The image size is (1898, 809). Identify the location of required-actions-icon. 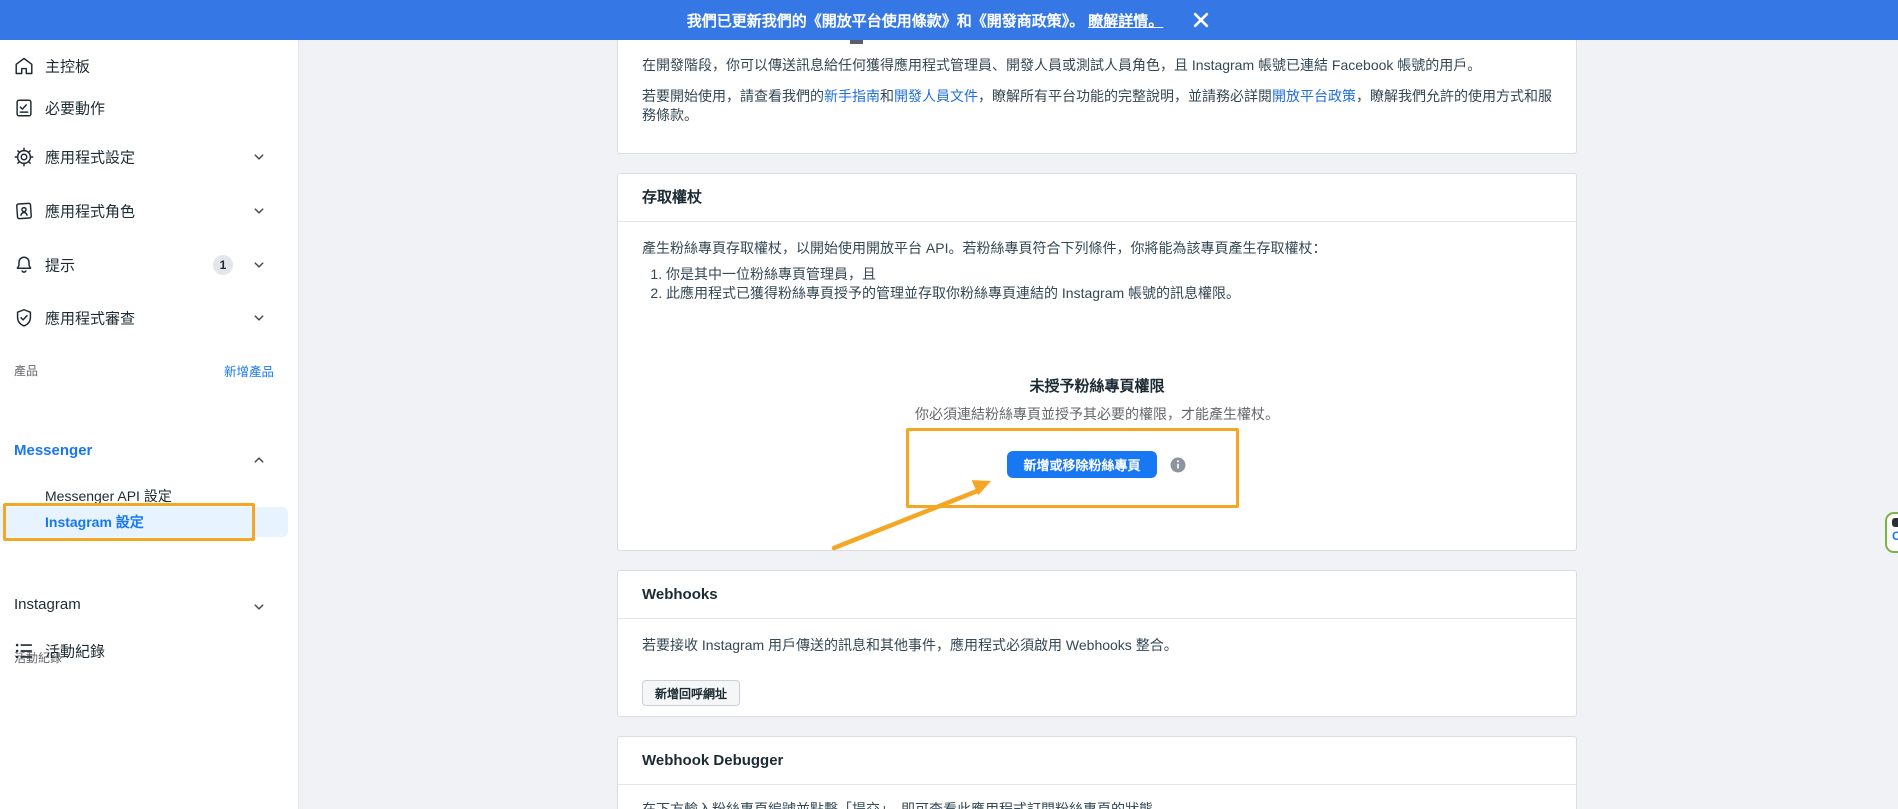
(24, 108).